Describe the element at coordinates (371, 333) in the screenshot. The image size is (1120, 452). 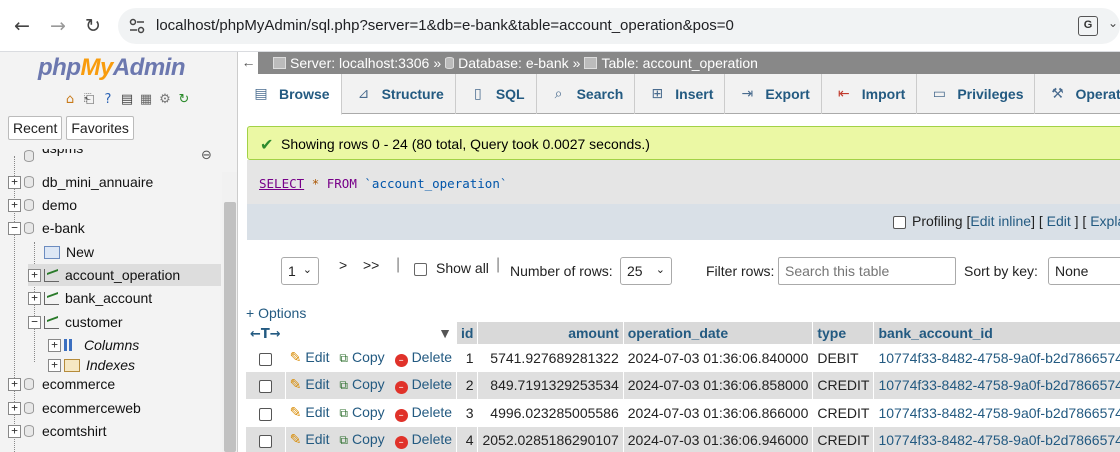
I see `column-menu-icon: ▼` at that location.